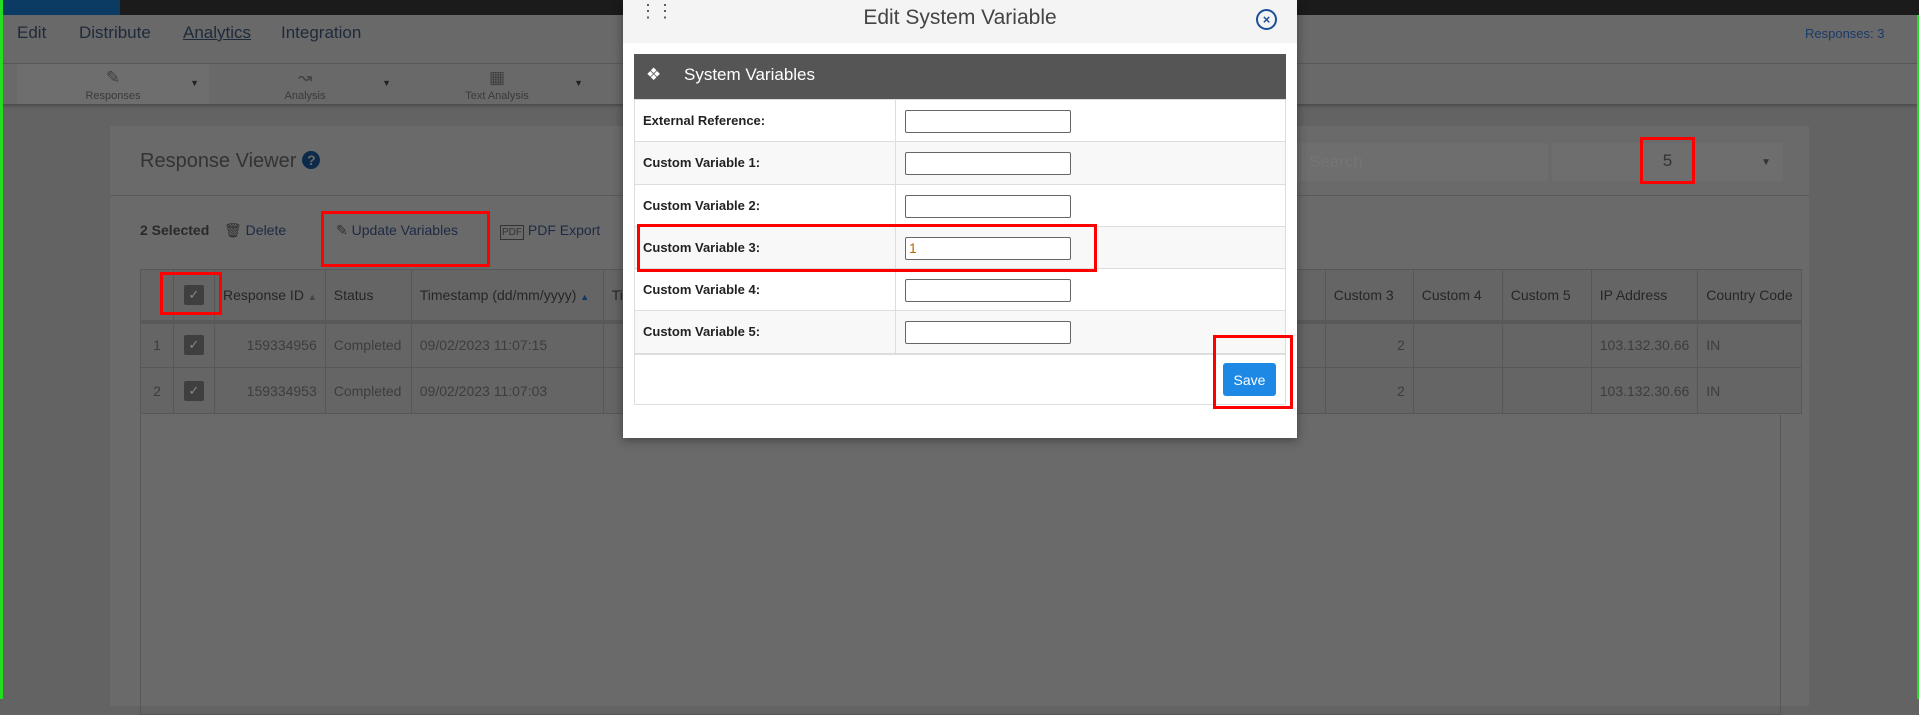  Describe the element at coordinates (702, 290) in the screenshot. I see `field-label: Custom Variable 4:` at that location.